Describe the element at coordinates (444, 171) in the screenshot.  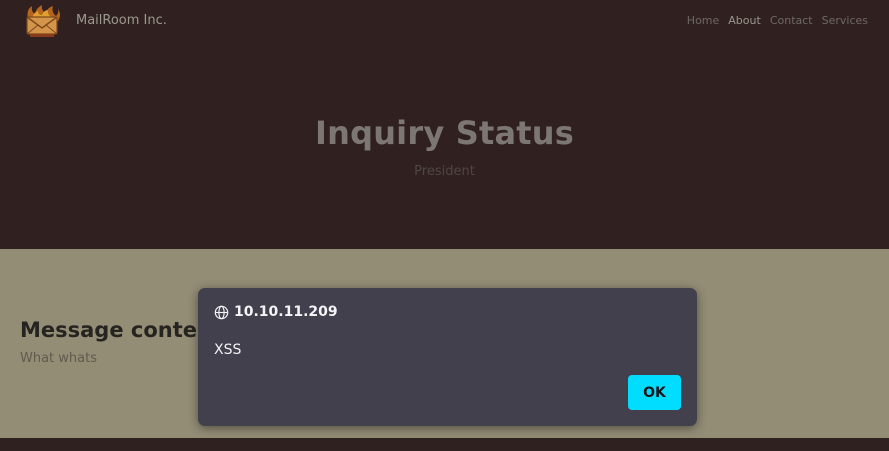
I see `page-subtitle: President` at that location.